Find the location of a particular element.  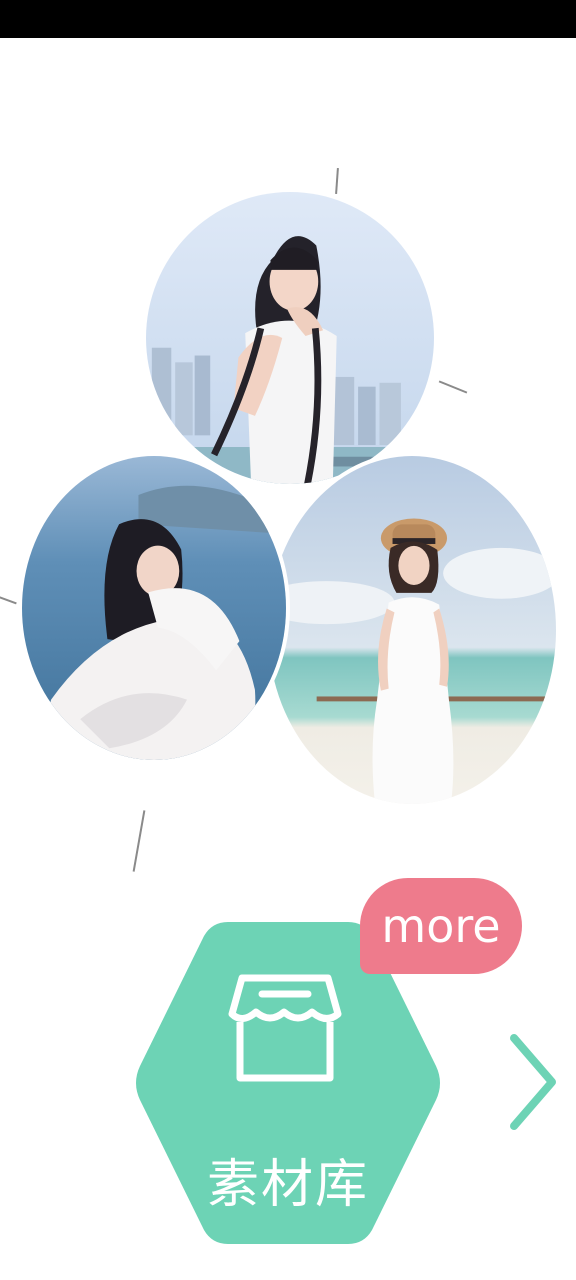

material-library-label: 素材库 is located at coordinates (287, 1185).